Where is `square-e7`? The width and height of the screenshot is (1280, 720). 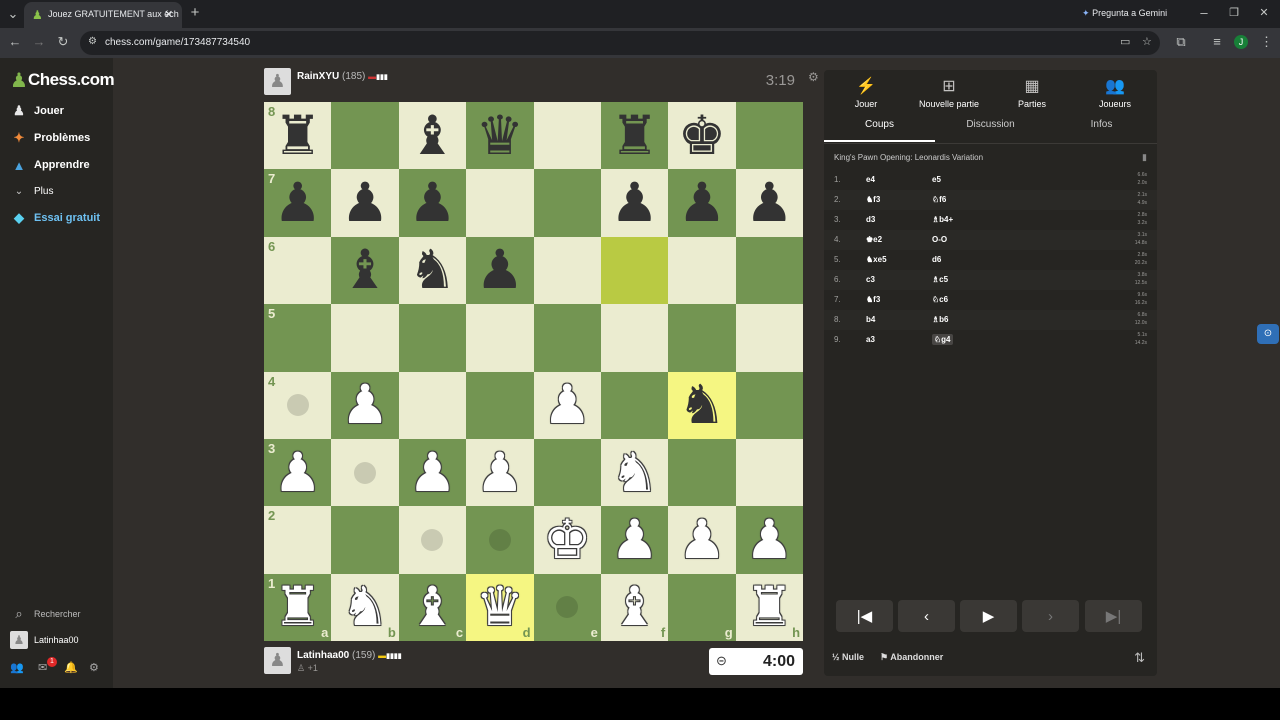
square-e7 is located at coordinates (567, 203).